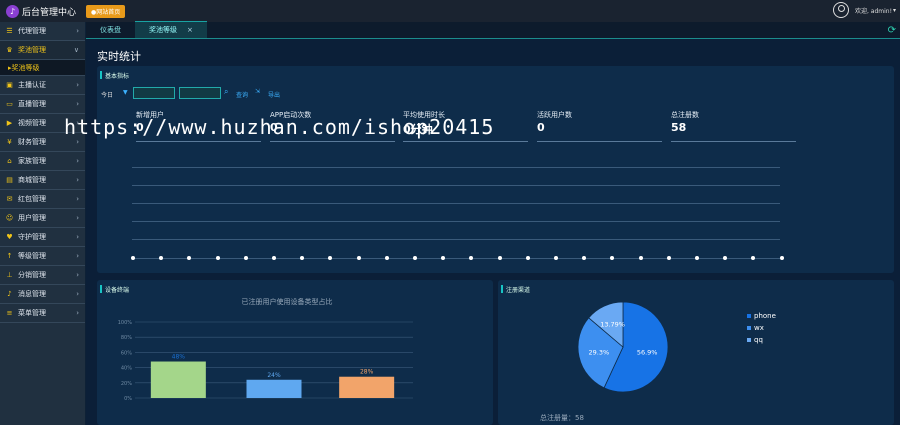  What do you see at coordinates (107, 94) in the screenshot?
I see `date-range-select: 今日` at bounding box center [107, 94].